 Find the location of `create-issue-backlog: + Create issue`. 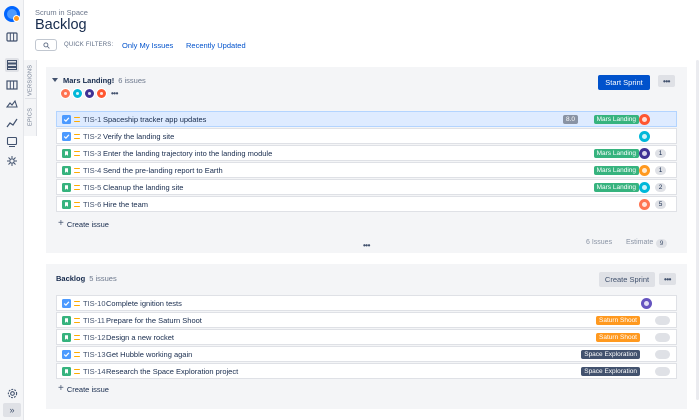

create-issue-backlog: + Create issue is located at coordinates (83, 389).